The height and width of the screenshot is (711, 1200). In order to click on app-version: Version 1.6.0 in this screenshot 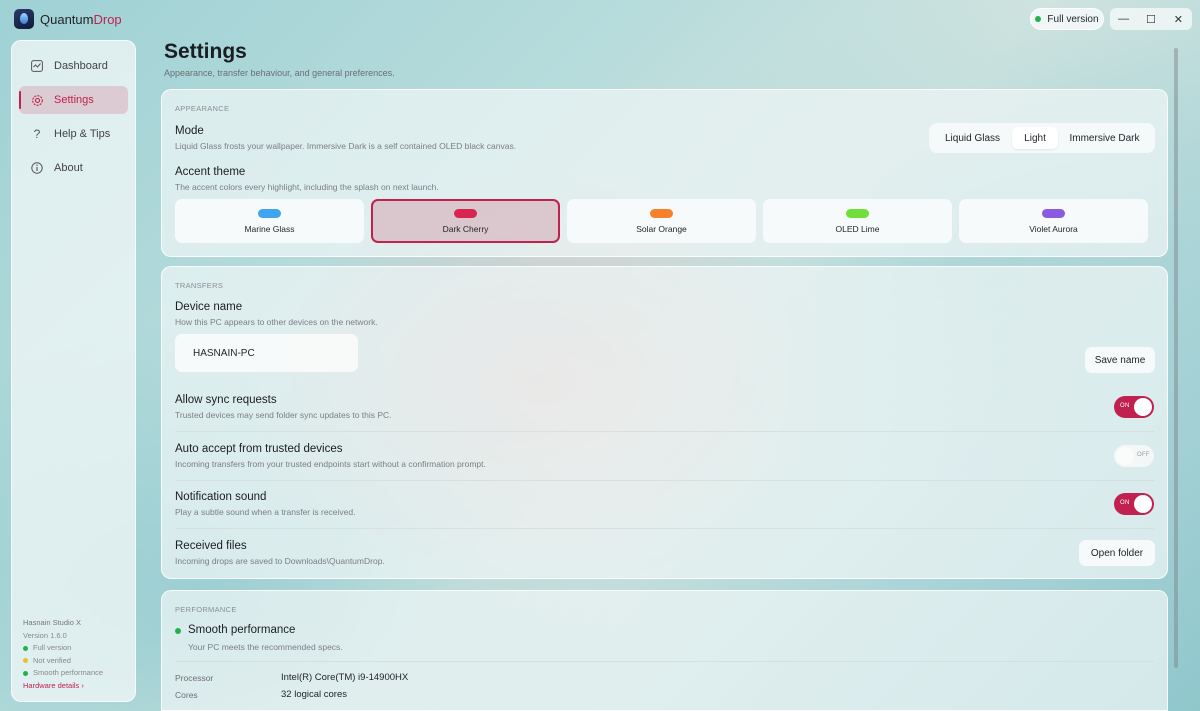, I will do `click(45, 635)`.